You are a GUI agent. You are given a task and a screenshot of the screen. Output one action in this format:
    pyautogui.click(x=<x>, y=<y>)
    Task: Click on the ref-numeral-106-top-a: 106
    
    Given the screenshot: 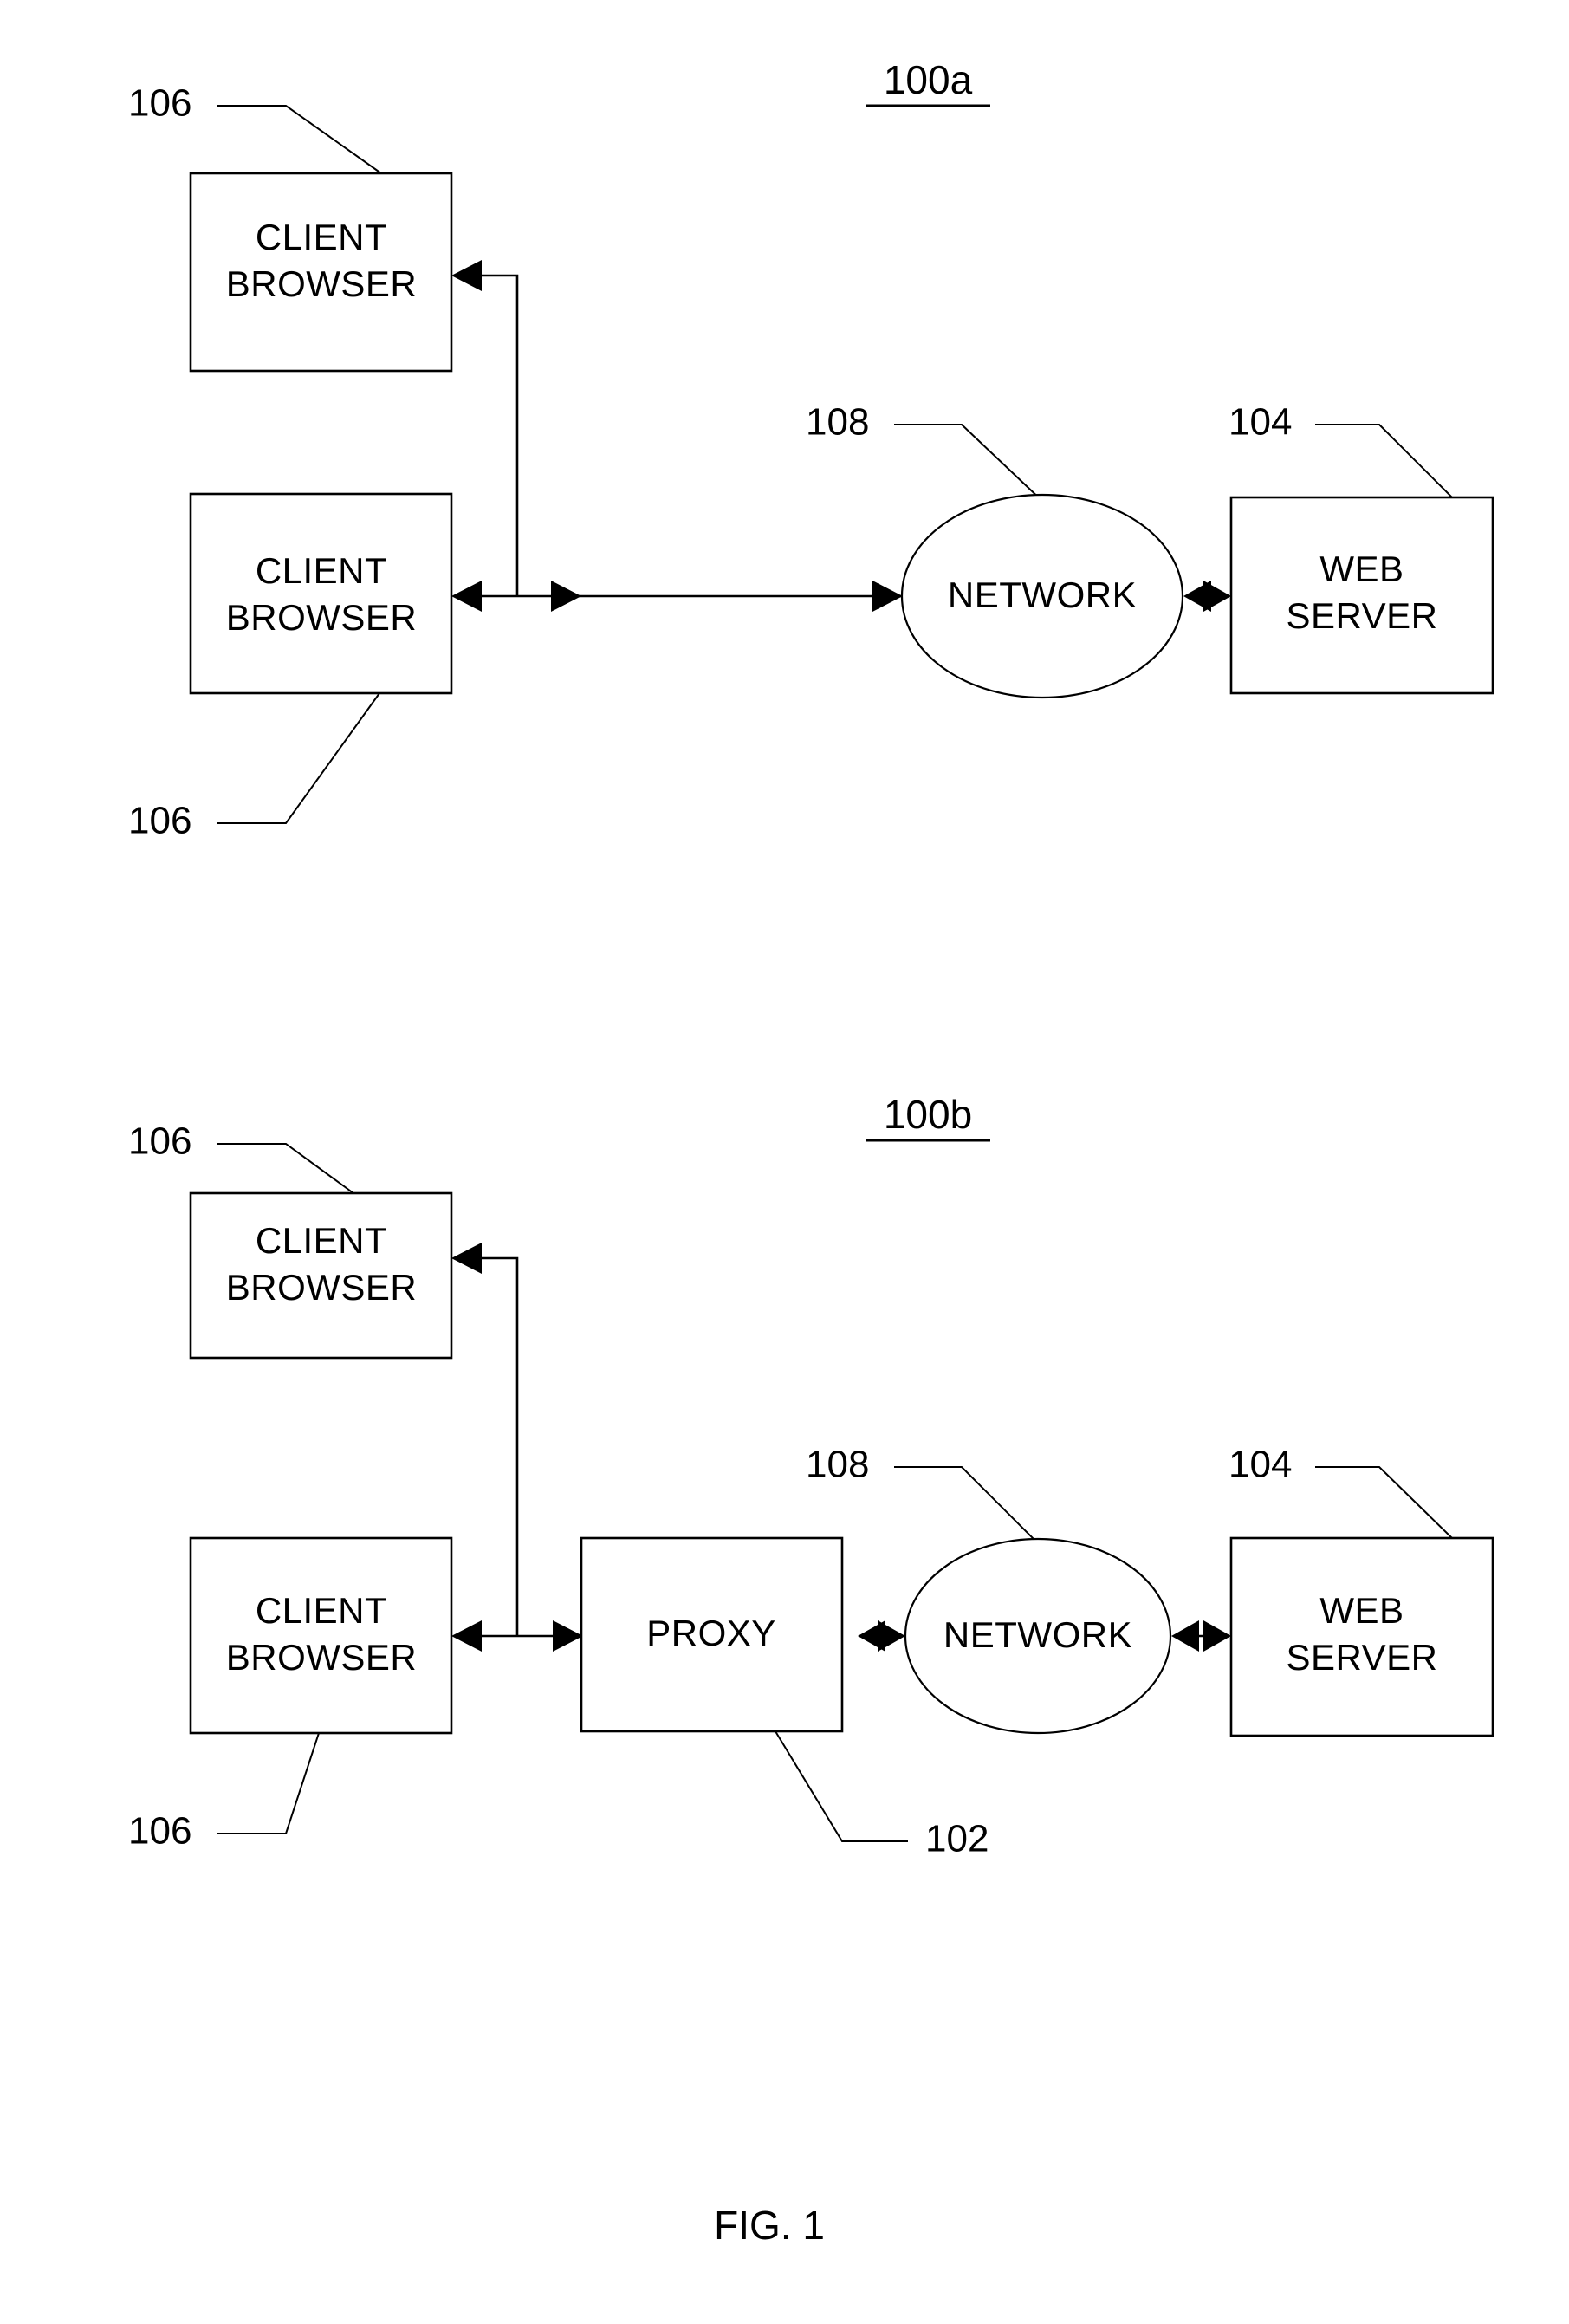 What is the action you would take?
    pyautogui.click(x=159, y=103)
    